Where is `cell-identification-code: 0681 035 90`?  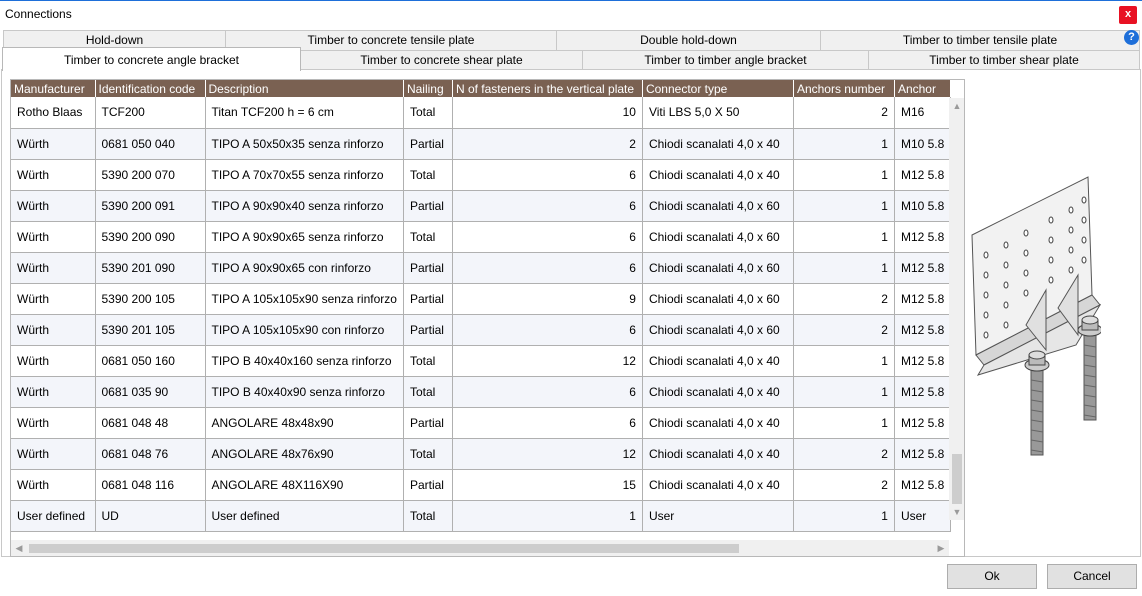
cell-identification-code: 0681 035 90 is located at coordinates (150, 392).